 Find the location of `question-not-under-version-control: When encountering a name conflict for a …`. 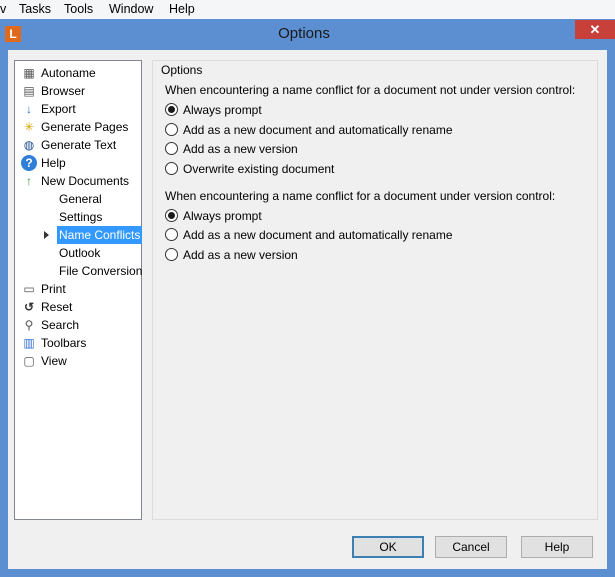

question-not-under-version-control: When encountering a name conflict for a … is located at coordinates (370, 90).